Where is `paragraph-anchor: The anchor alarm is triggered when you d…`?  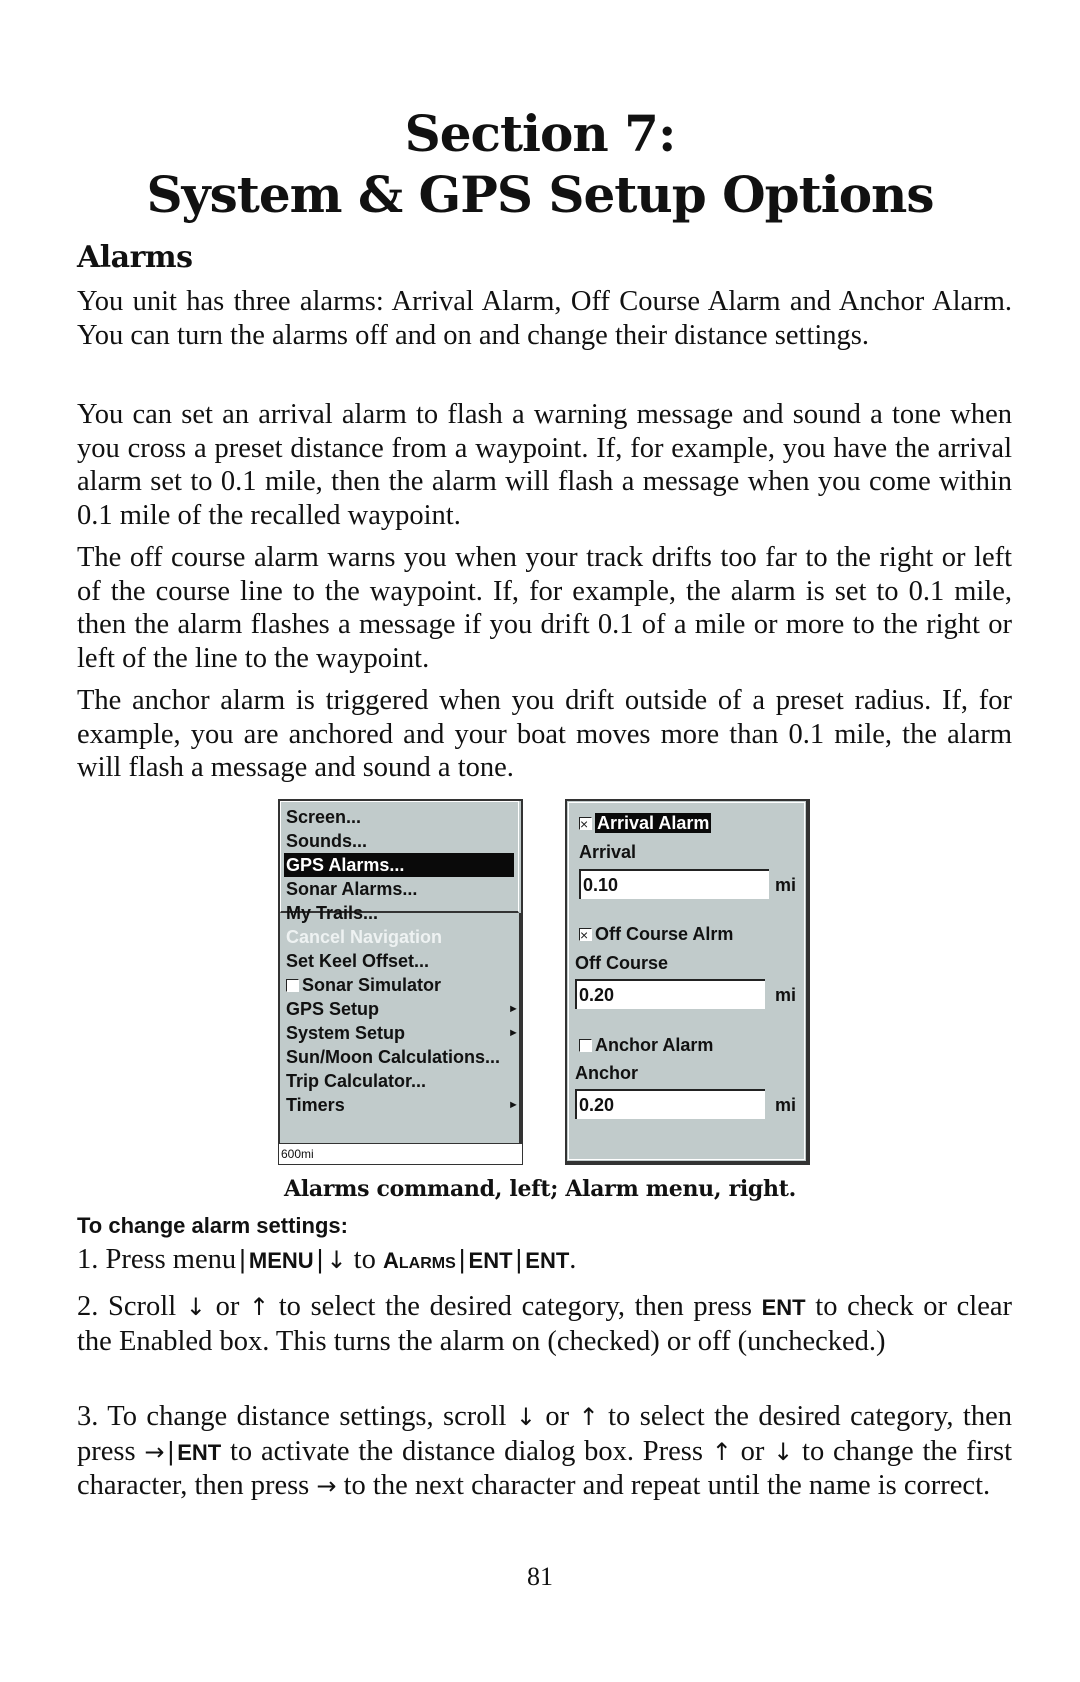
paragraph-anchor: The anchor alarm is triggered when you d… is located at coordinates (544, 734).